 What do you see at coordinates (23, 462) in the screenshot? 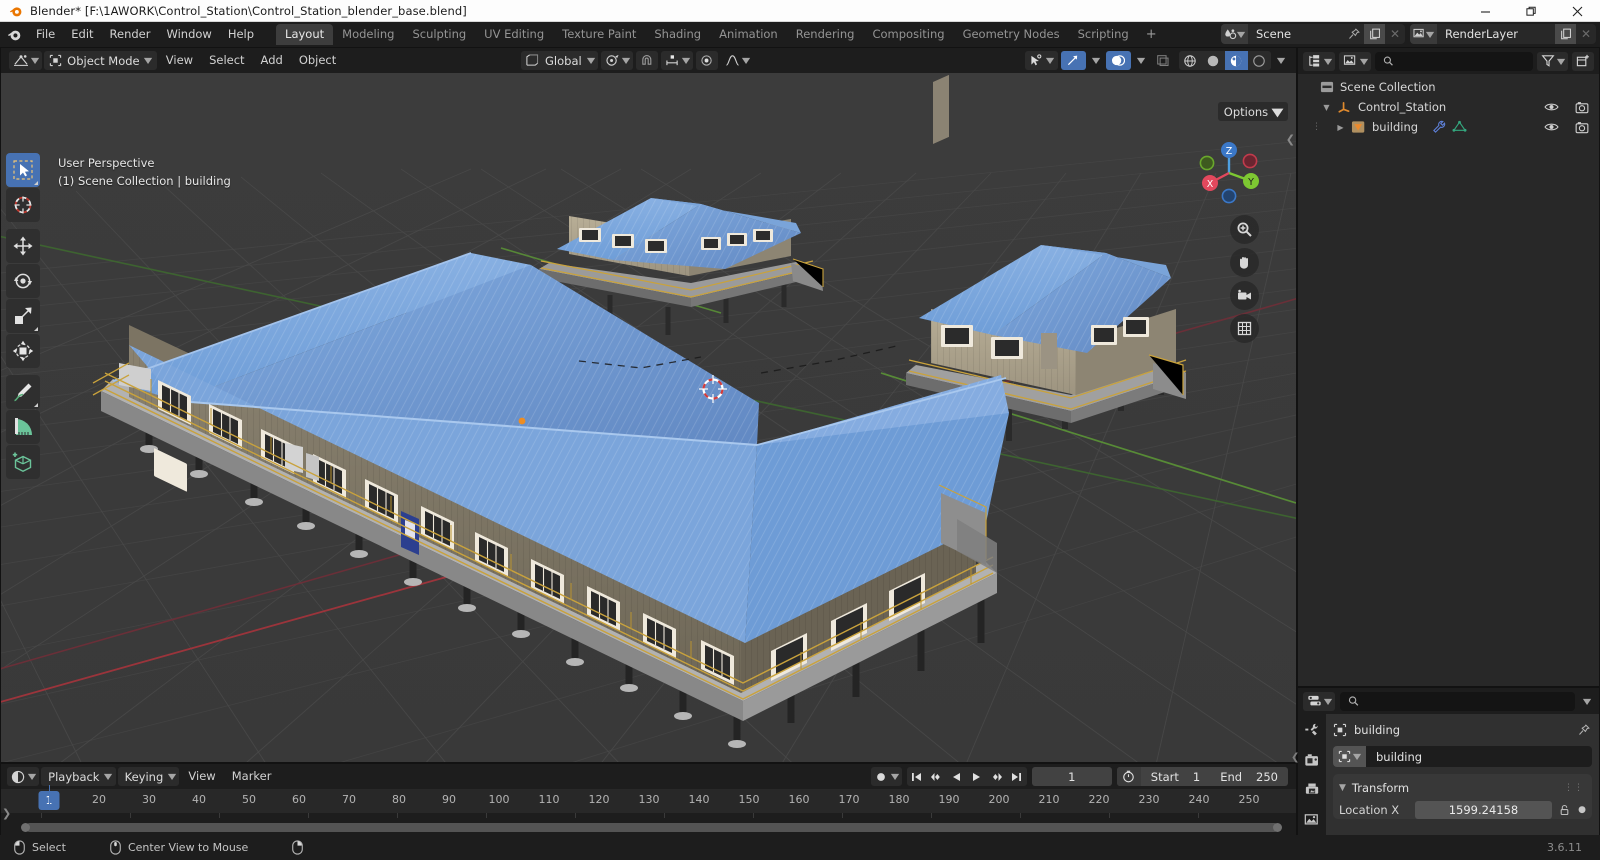
I see `tool-add-cube` at bounding box center [23, 462].